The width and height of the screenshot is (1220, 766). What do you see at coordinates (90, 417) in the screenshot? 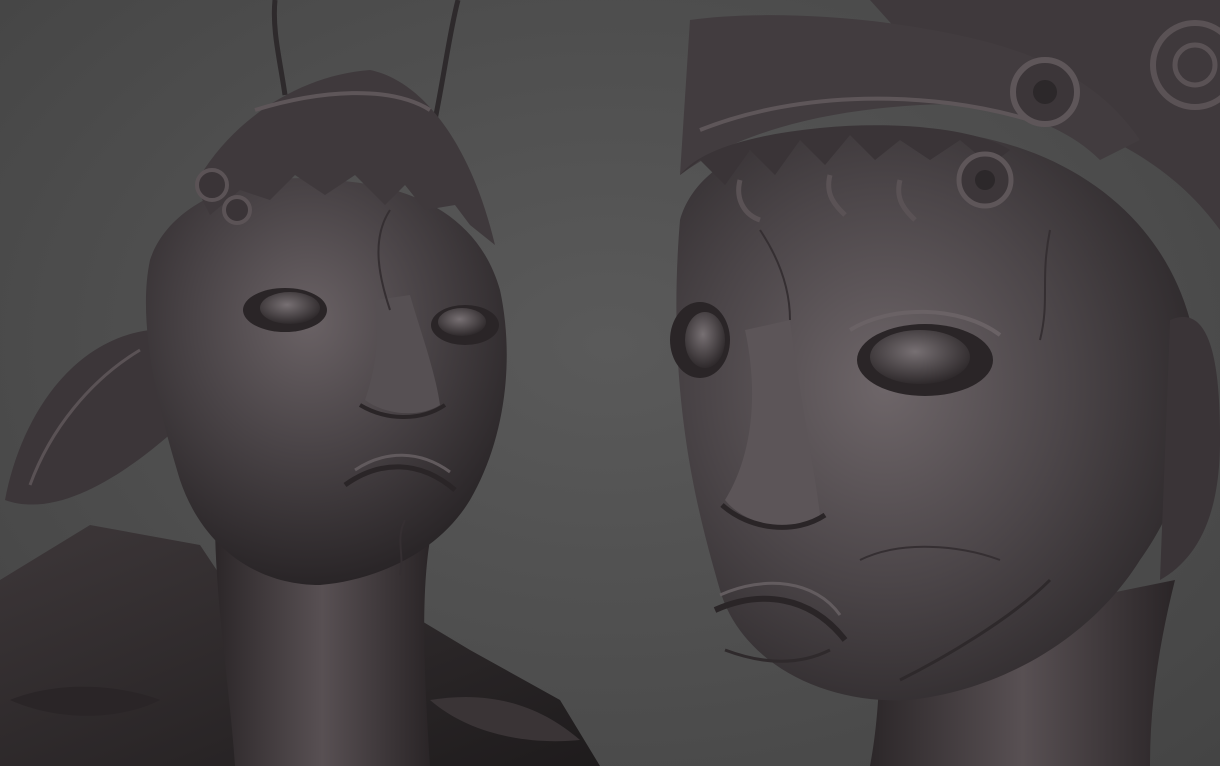
I see `left-ear` at bounding box center [90, 417].